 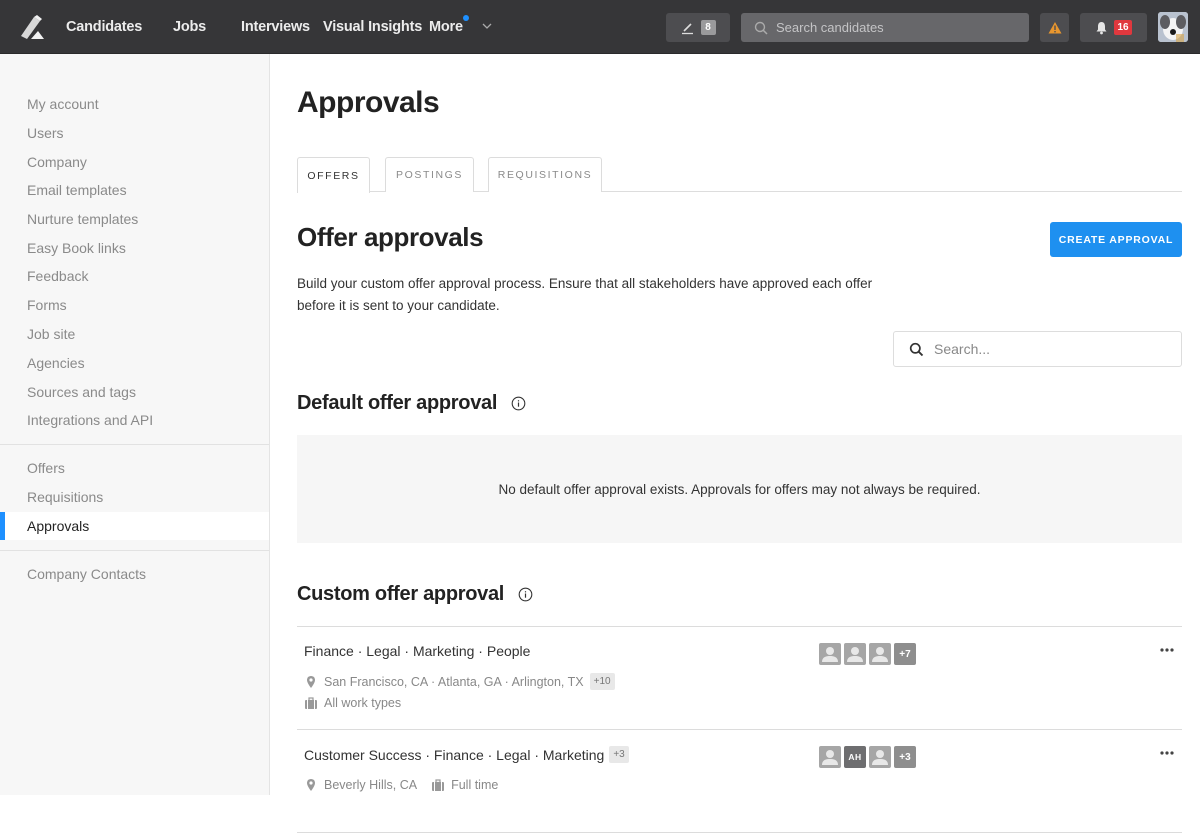 What do you see at coordinates (429, 174) in the screenshot?
I see `tab-postings: POSTINGS` at bounding box center [429, 174].